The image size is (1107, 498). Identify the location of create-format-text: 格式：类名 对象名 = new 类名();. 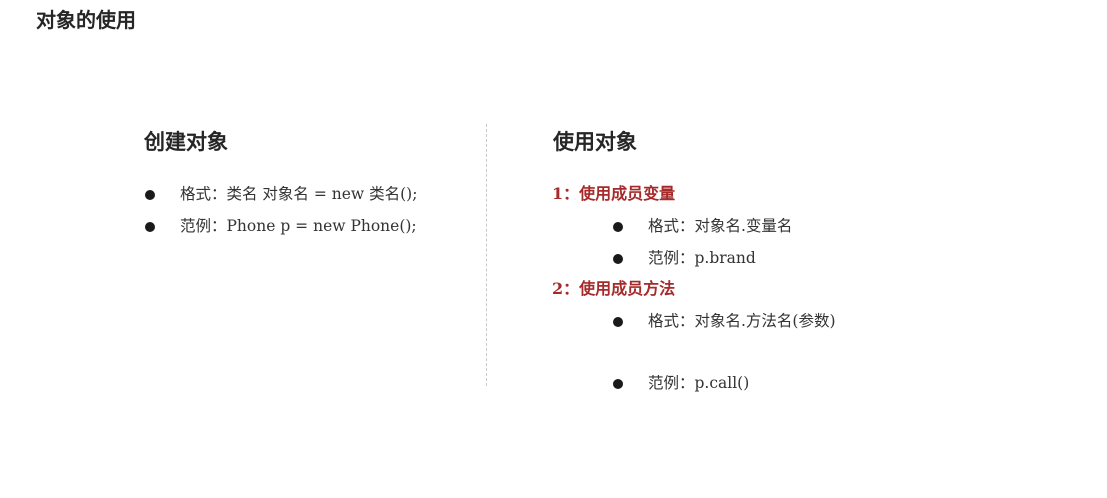
(299, 194).